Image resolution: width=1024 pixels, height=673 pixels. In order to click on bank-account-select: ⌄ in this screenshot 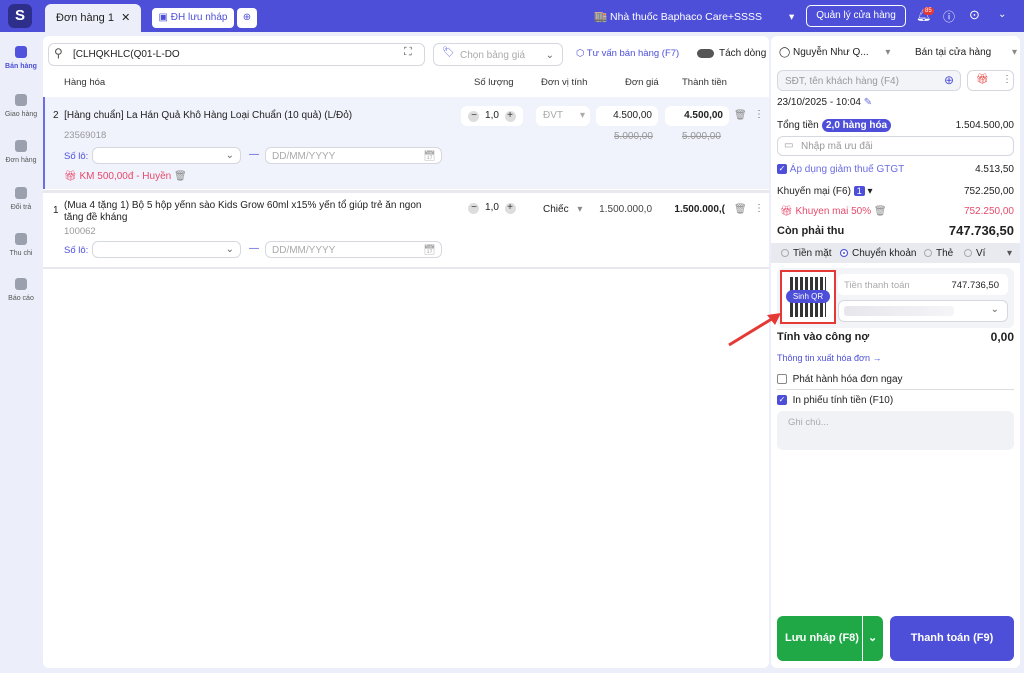, I will do `click(923, 311)`.